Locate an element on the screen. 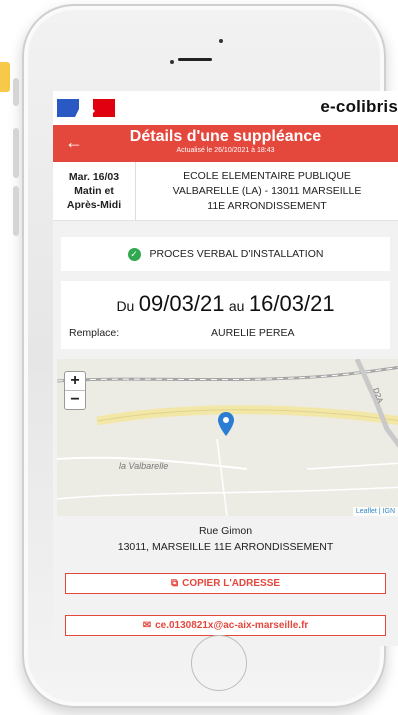 The width and height of the screenshot is (398, 715). pv-installation-label: PROCES VERBAL D'INSTALLATION is located at coordinates (236, 254).